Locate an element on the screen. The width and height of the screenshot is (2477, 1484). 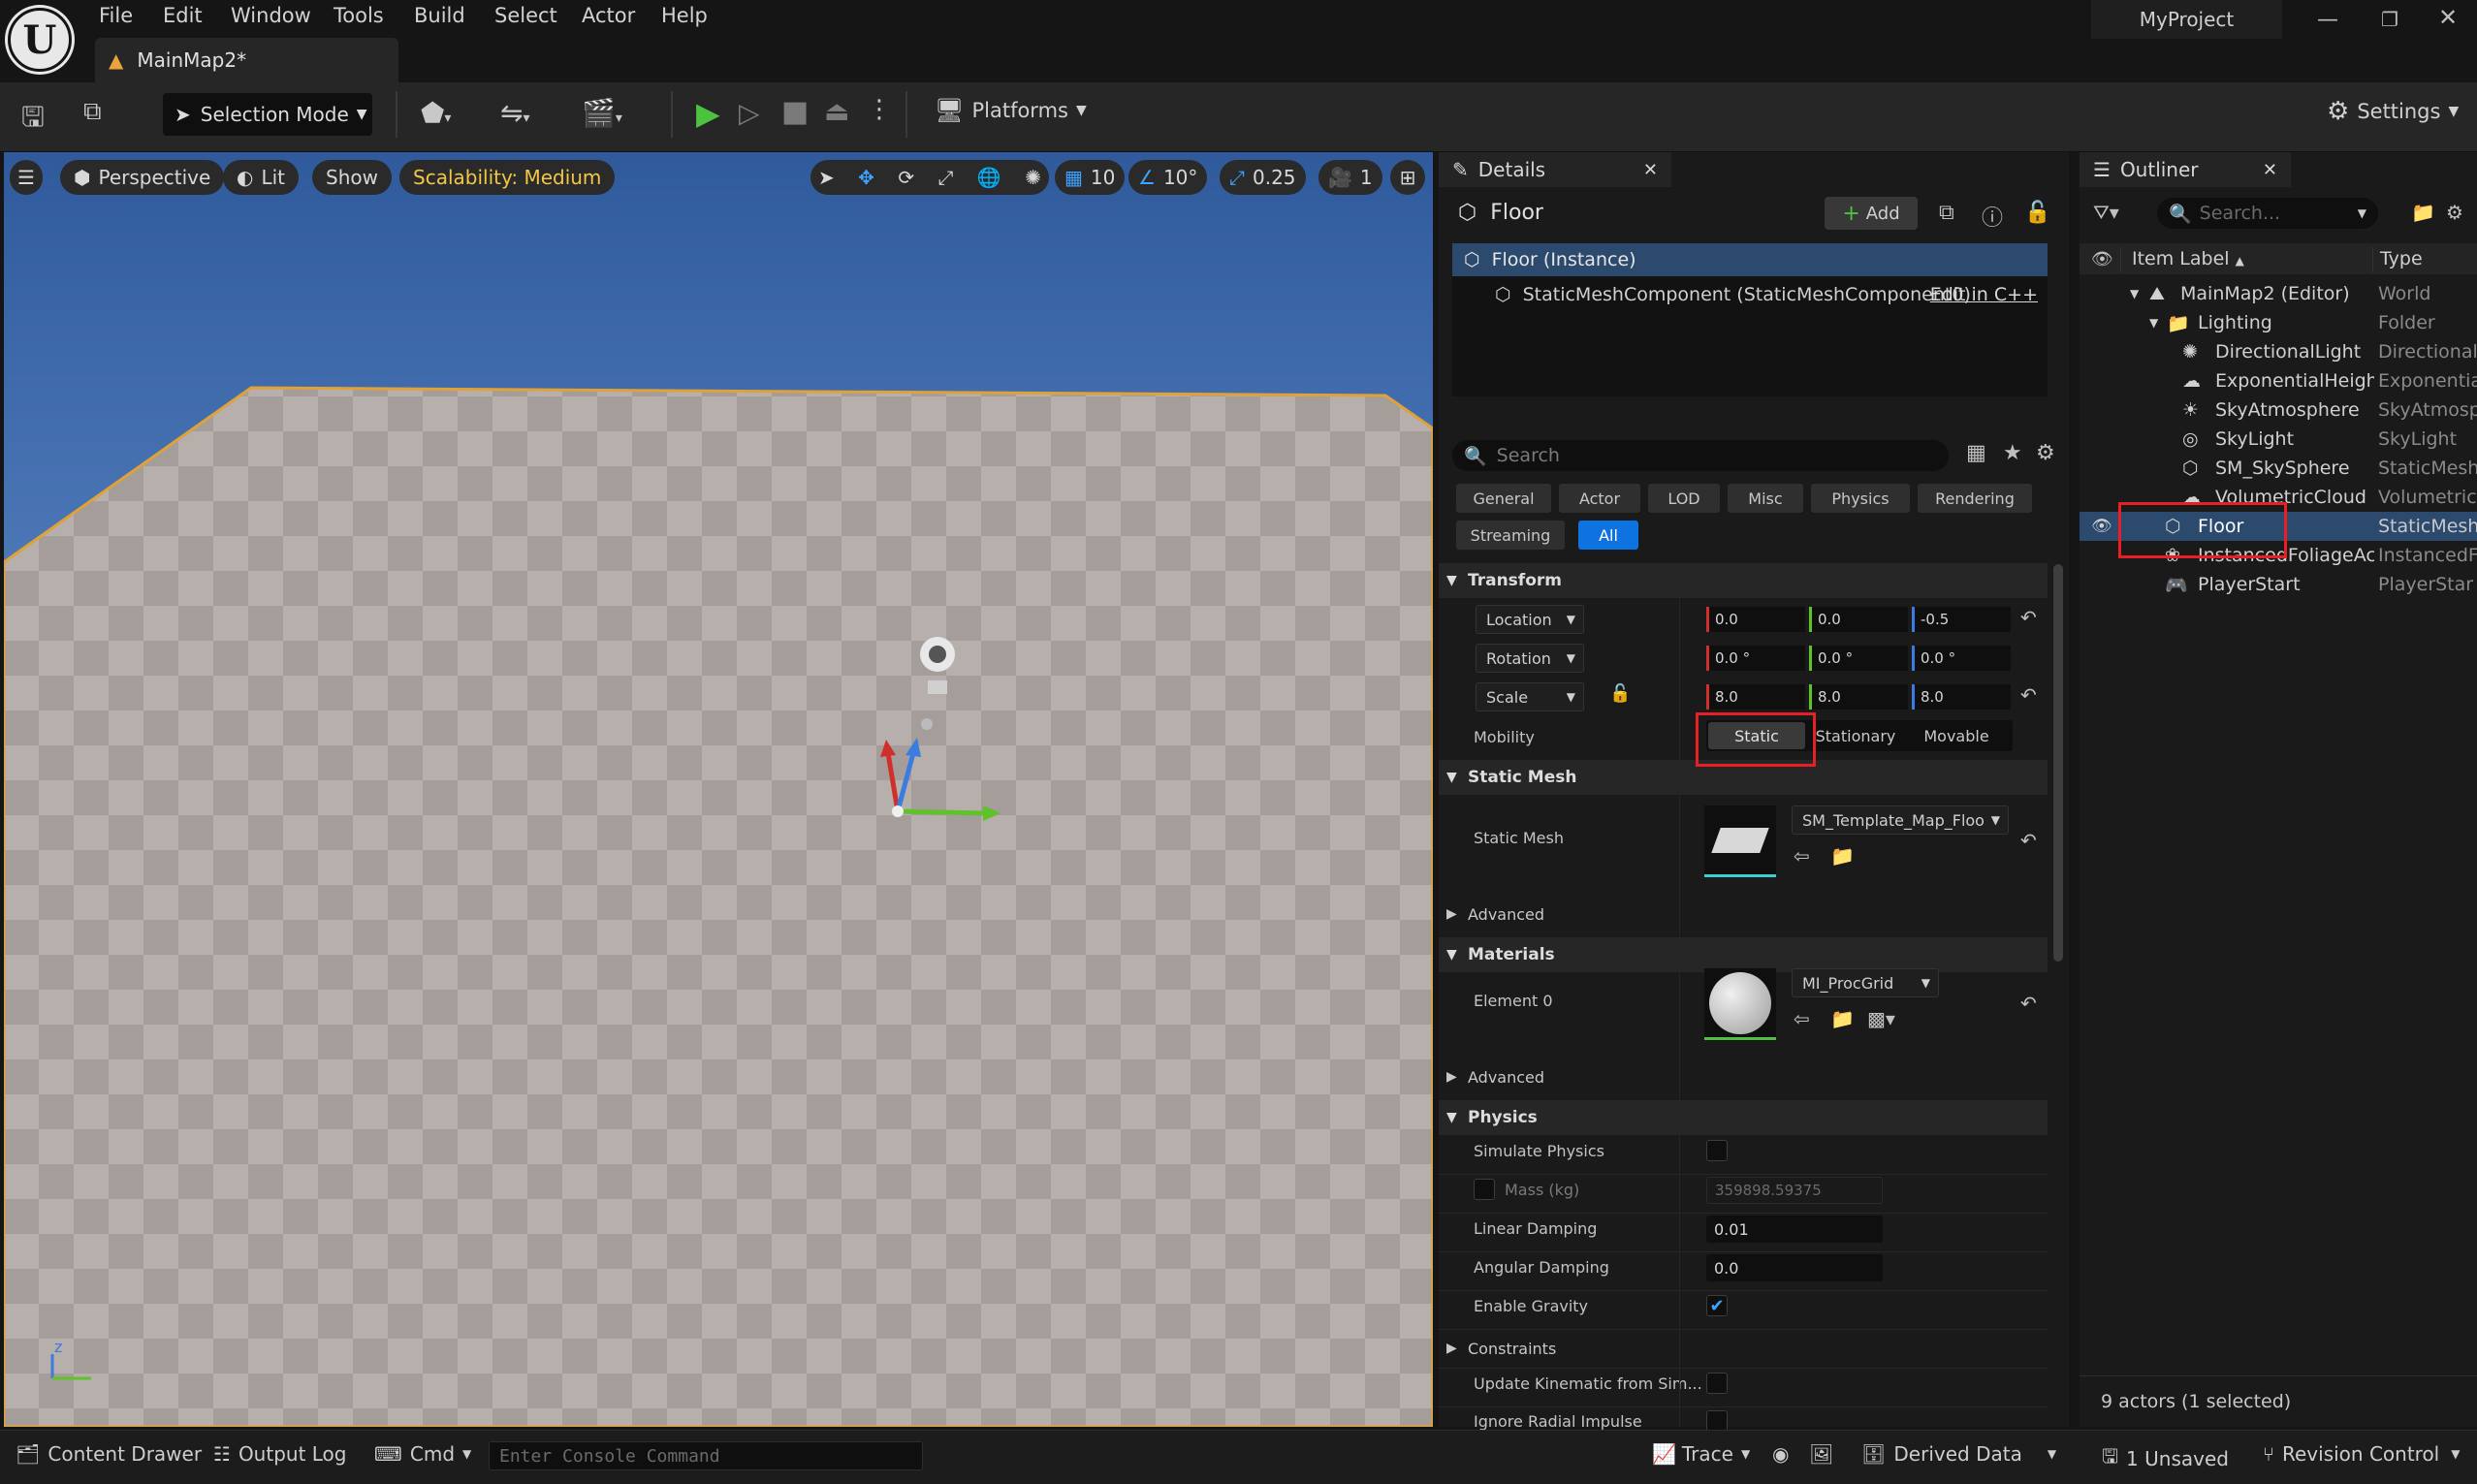
derived-data-dropdown: 🗄 Derived Data ▼ is located at coordinates (1958, 1454).